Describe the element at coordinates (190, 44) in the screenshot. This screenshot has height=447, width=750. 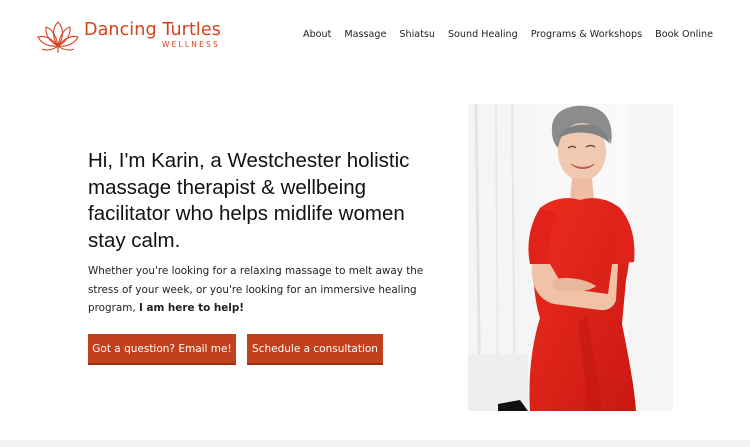
I see `brand-subtitle: WELLNESS` at that location.